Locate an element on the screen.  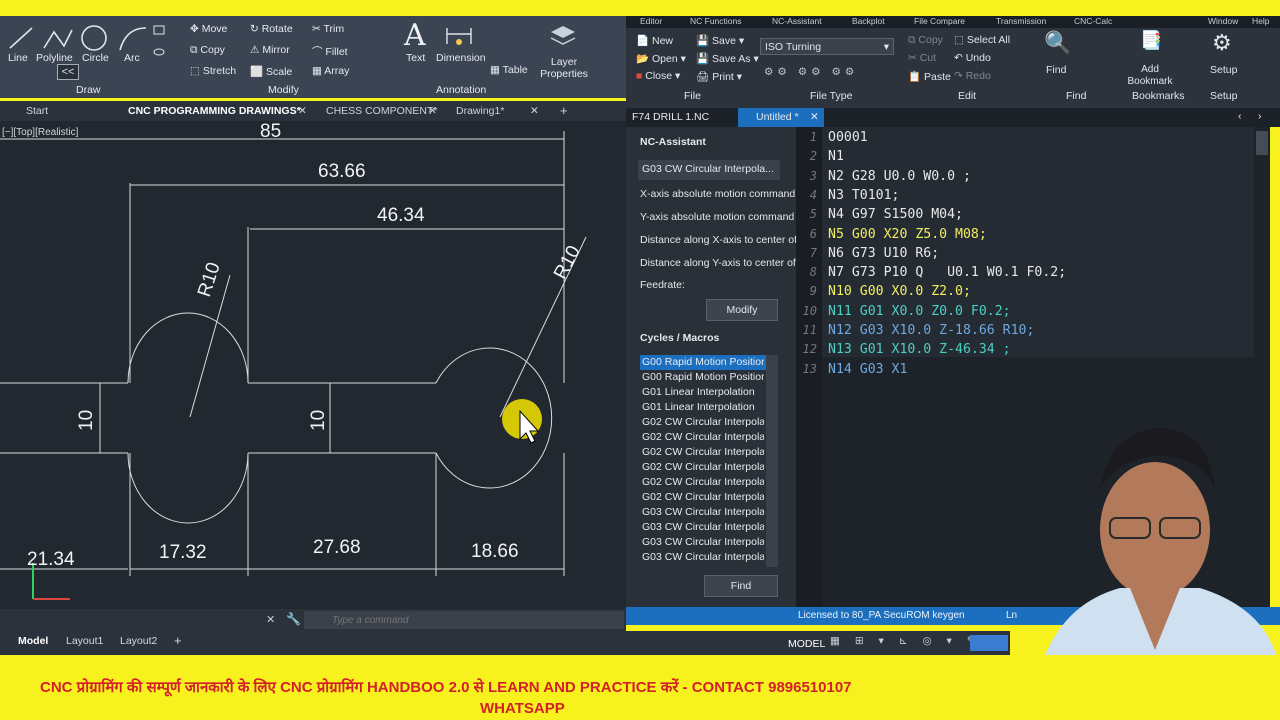
gear-icon: ⚙ is located at coordinates (1222, 43).